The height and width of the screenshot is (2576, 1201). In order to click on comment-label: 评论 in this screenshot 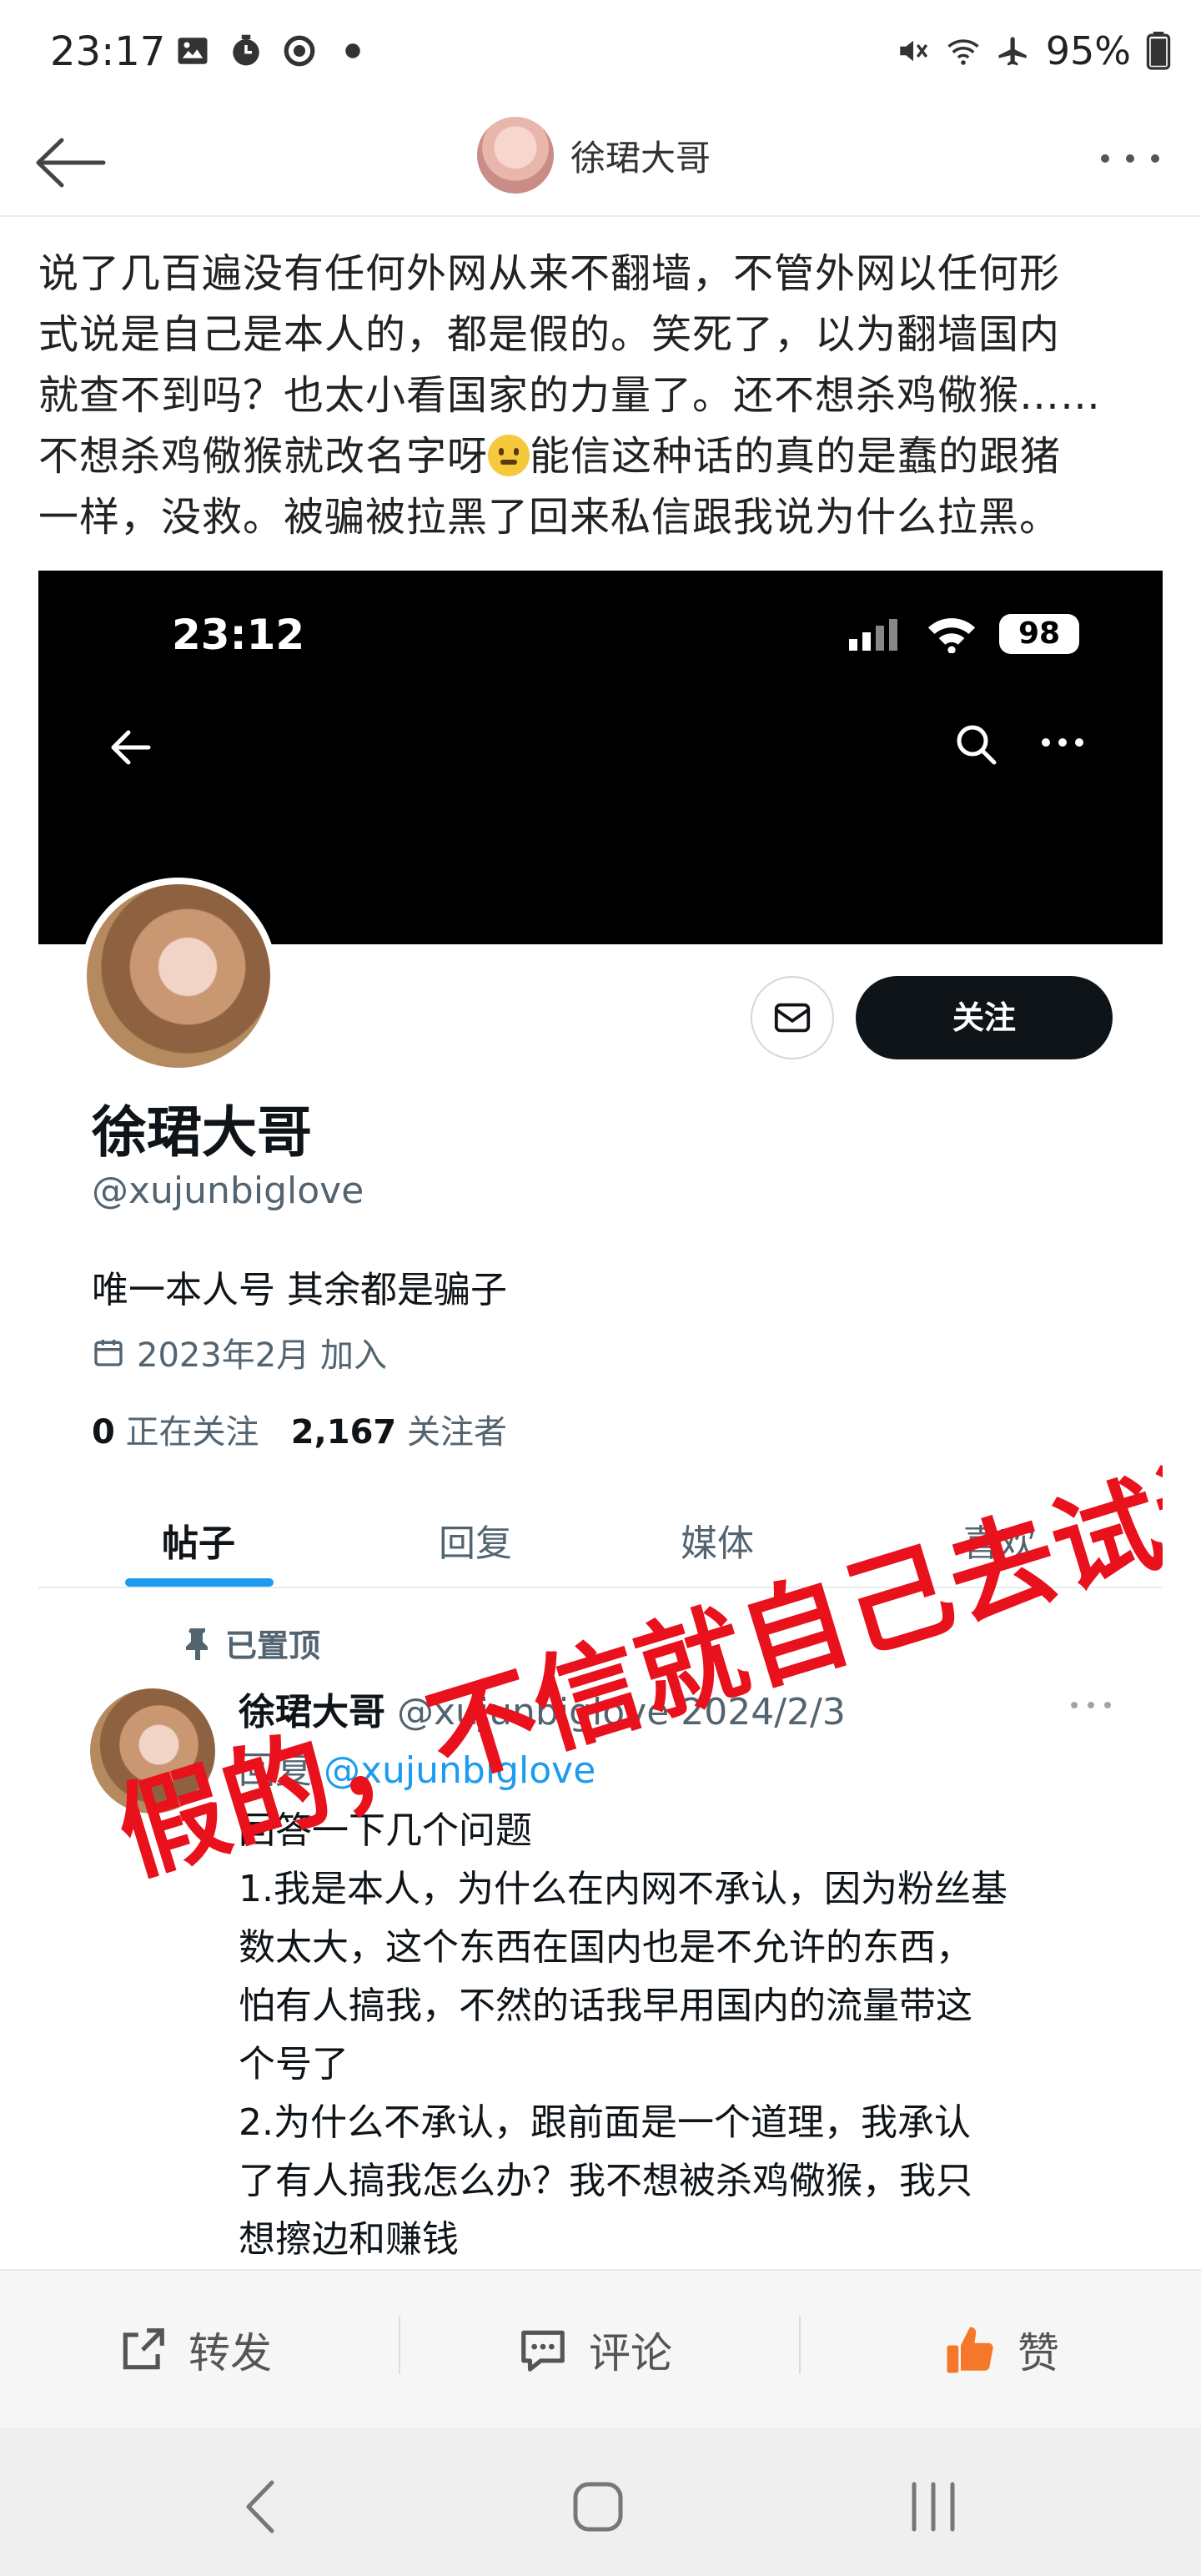, I will do `click(631, 2353)`.